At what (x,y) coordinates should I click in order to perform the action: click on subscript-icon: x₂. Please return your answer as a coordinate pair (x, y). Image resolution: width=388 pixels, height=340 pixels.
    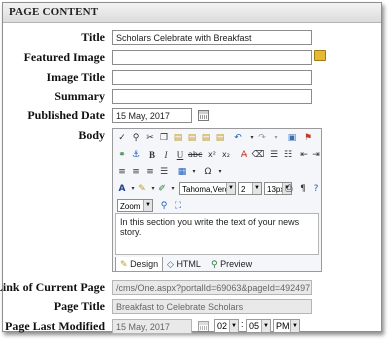
    Looking at the image, I should click on (226, 155).